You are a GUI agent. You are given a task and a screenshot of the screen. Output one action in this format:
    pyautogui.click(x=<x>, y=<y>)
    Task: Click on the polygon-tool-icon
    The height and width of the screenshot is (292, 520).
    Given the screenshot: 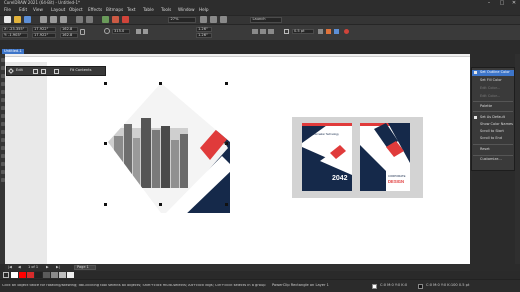 What is the action you would take?
    pyautogui.click(x=2, y=124)
    